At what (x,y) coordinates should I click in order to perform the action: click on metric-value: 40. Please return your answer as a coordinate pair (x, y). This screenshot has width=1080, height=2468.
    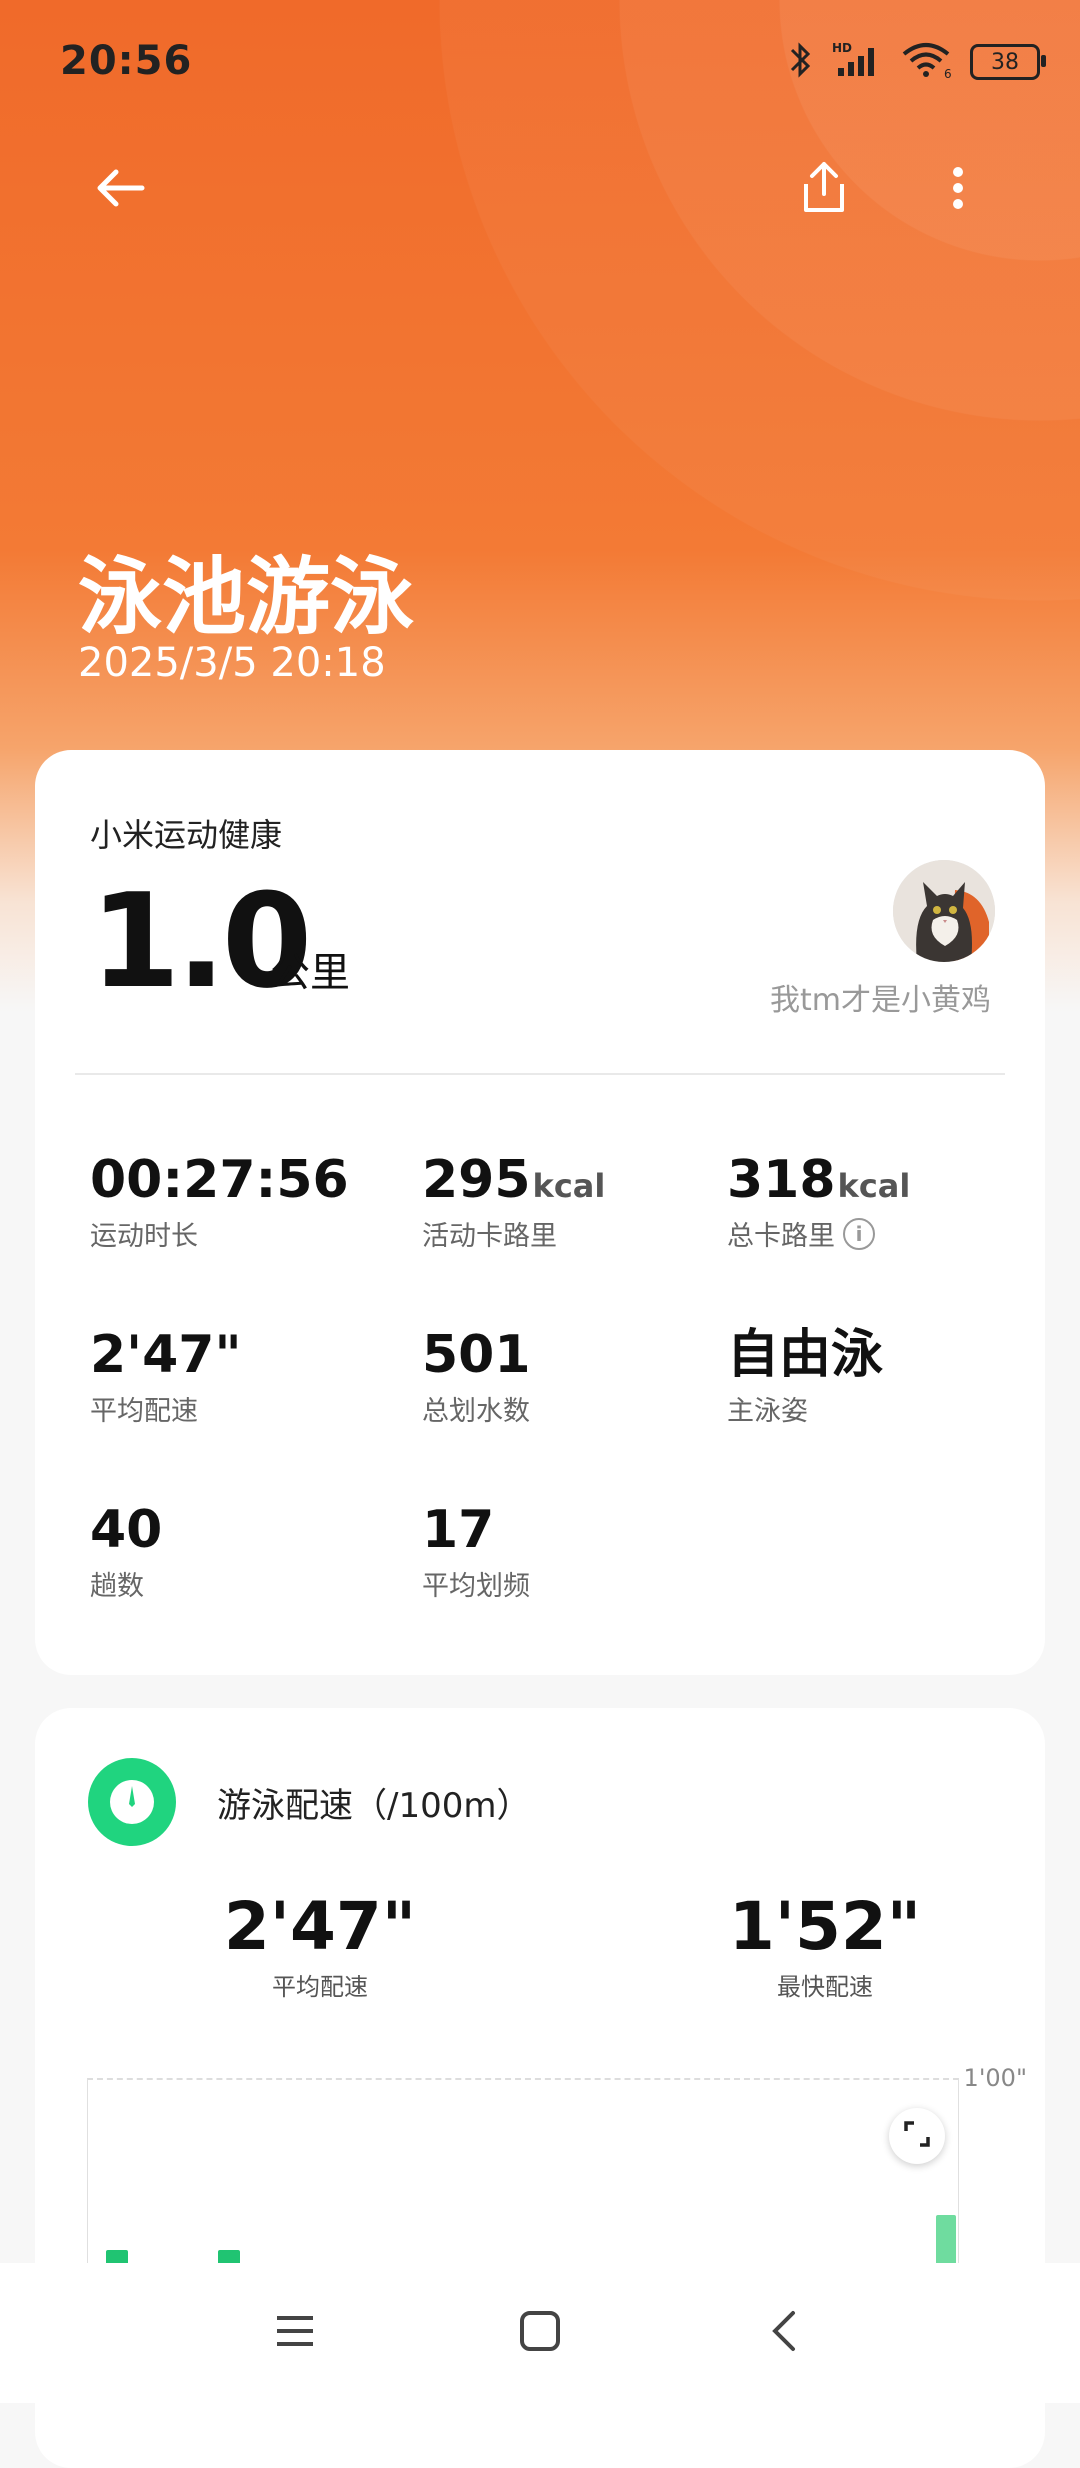
    Looking at the image, I should click on (126, 1530).